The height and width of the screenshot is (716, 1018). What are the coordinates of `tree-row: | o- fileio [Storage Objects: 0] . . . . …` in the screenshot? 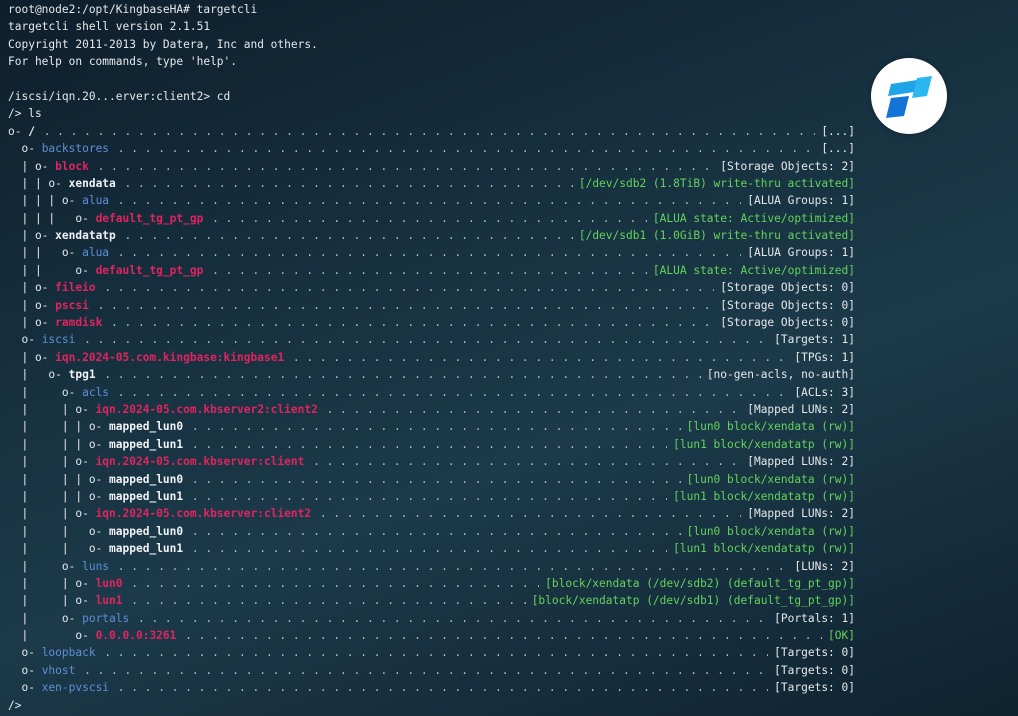 It's located at (508, 287).